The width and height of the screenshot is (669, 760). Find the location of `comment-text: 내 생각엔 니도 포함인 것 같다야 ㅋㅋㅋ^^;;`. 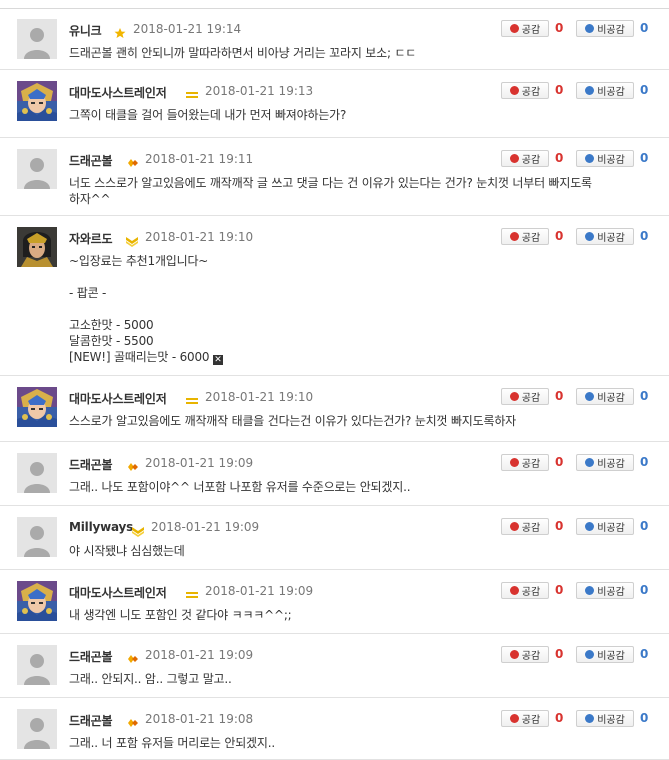

comment-text: 내 생각엔 니도 포함인 것 같다야 ㅋㅋㅋ^^;; is located at coordinates (180, 615).